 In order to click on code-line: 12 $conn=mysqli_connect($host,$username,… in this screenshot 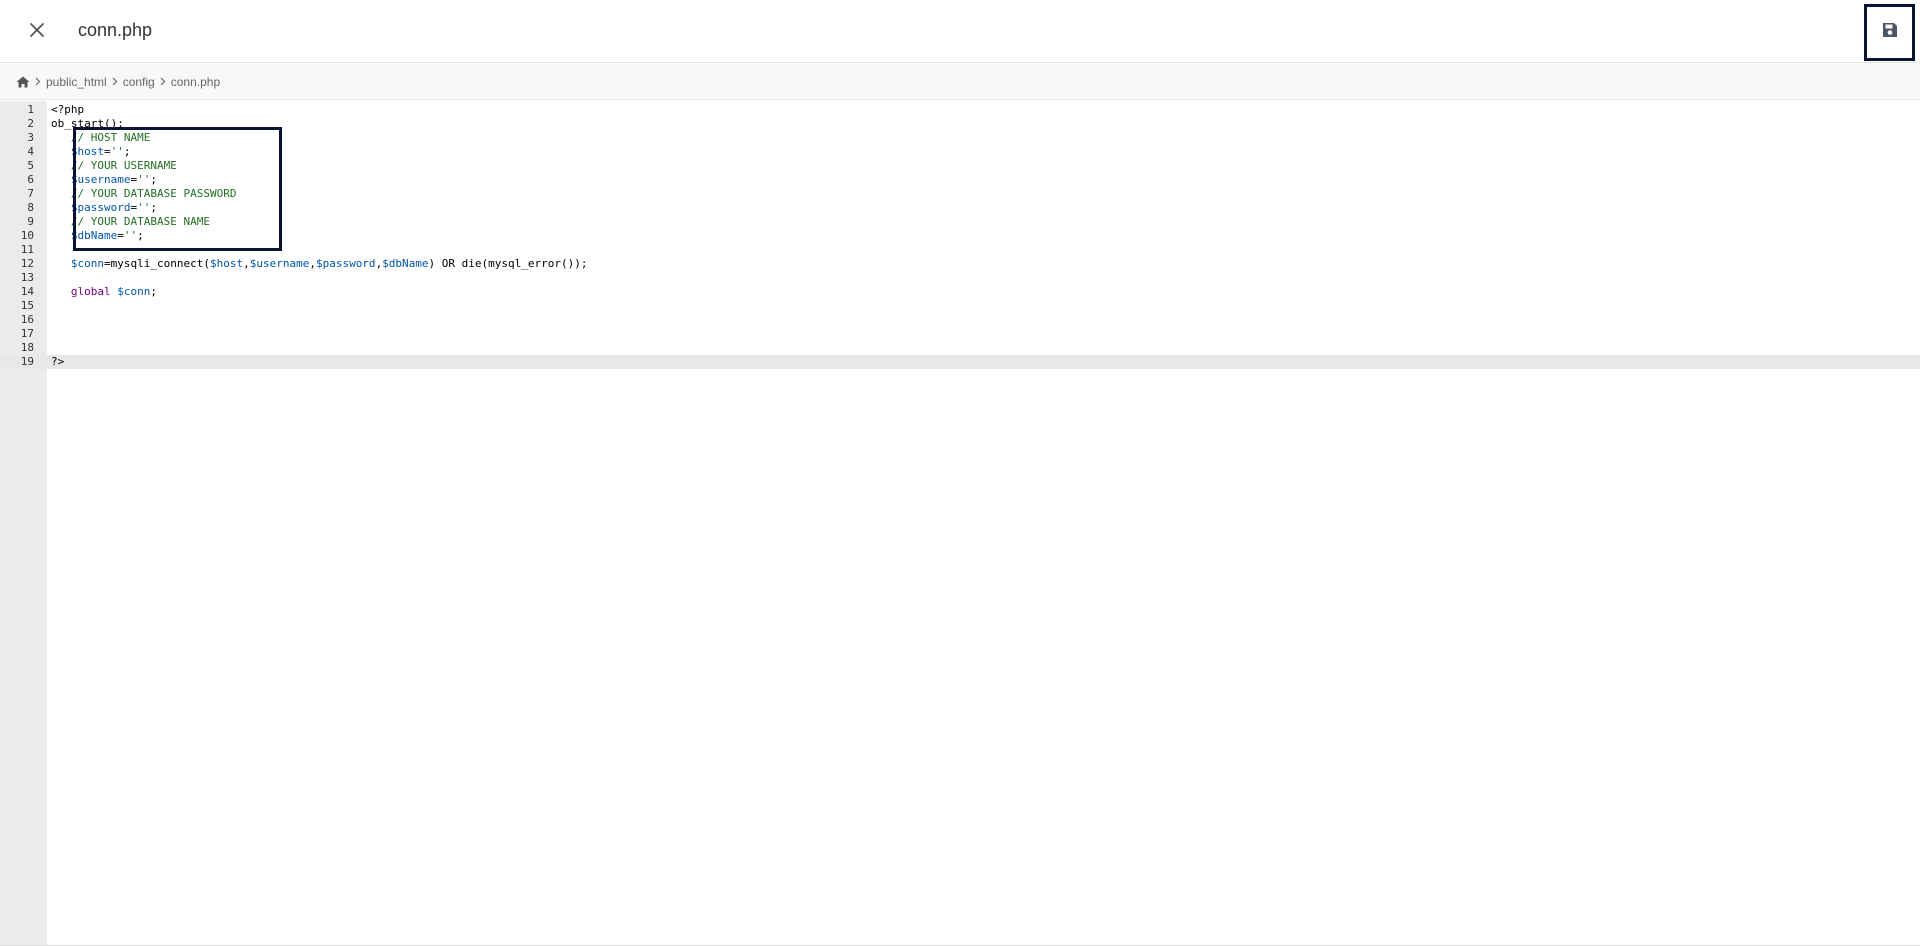, I will do `click(960, 264)`.